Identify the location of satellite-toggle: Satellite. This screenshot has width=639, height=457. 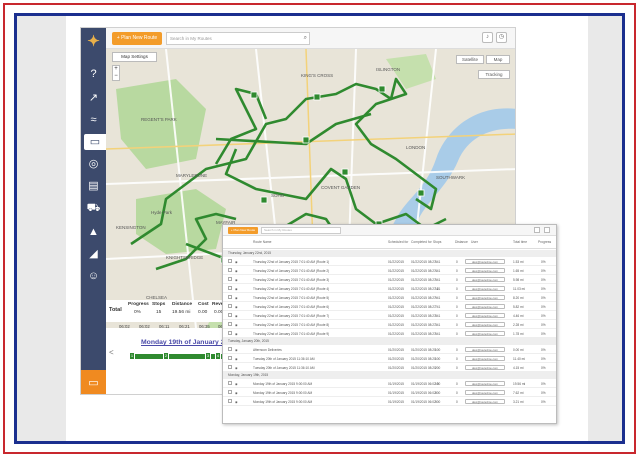
(470, 59).